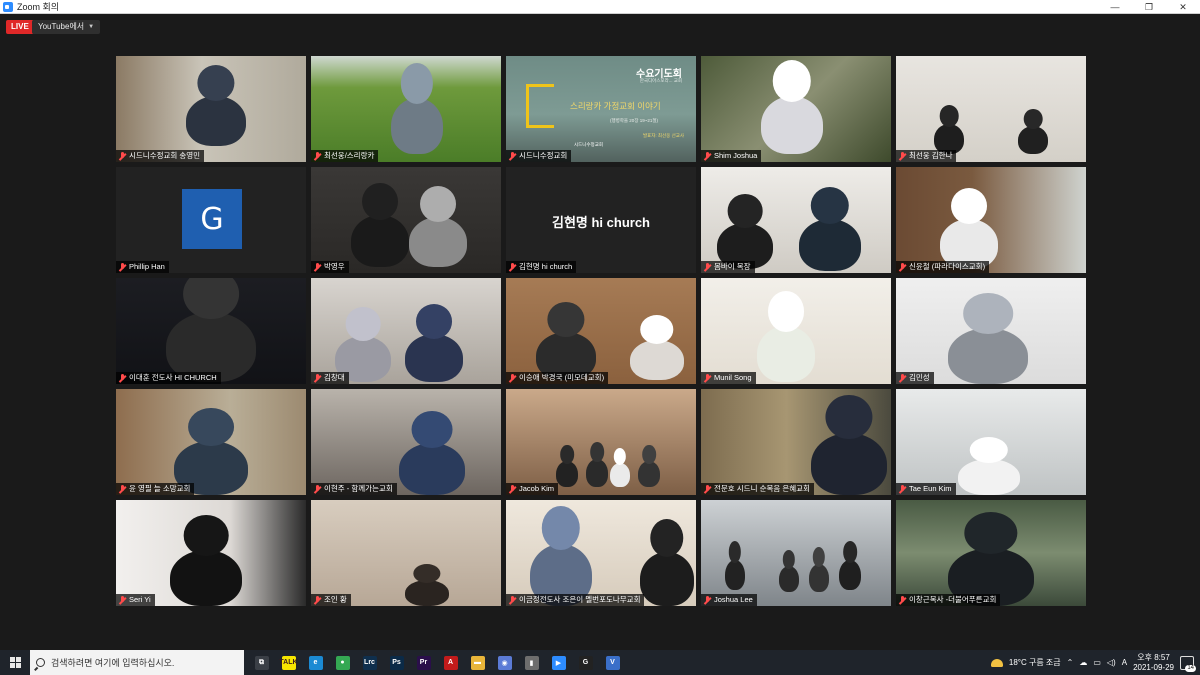  I want to click on chrome-glyph: ●, so click(342, 662).